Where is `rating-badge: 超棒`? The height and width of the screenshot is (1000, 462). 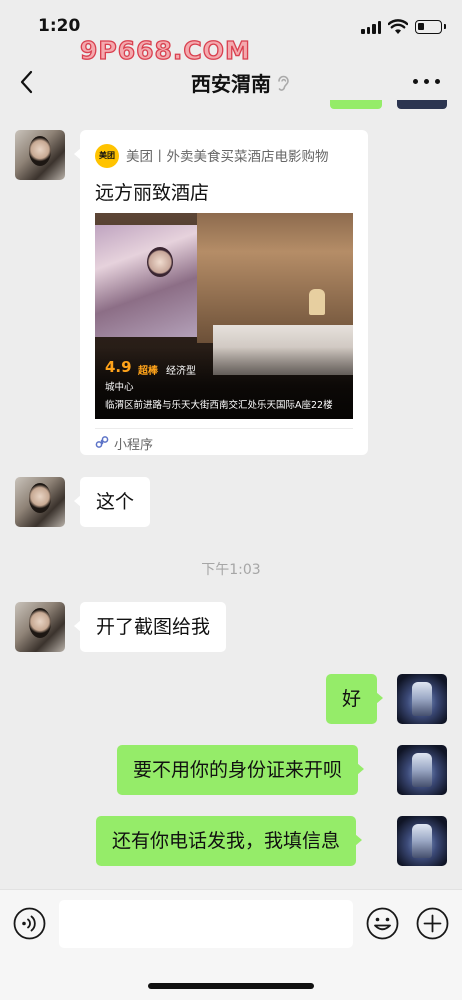 rating-badge: 超棒 is located at coordinates (148, 371).